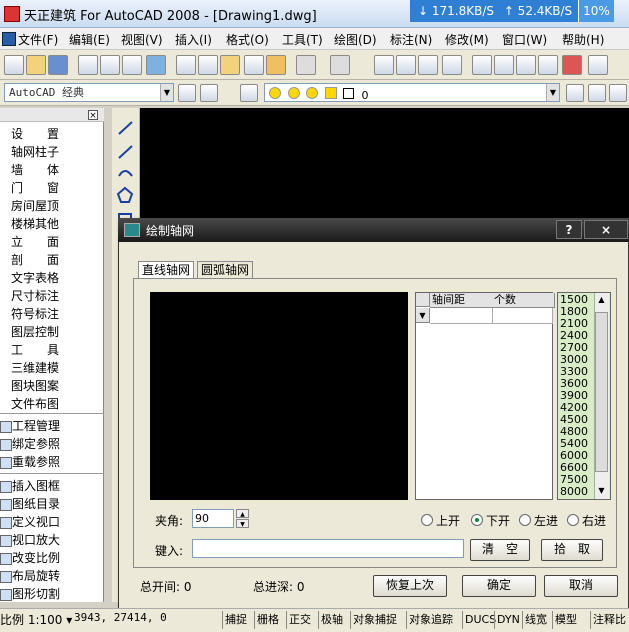 Image resolution: width=629 pixels, height=632 pixels. What do you see at coordinates (35, 133) in the screenshot?
I see `menu-settings: 设 置` at bounding box center [35, 133].